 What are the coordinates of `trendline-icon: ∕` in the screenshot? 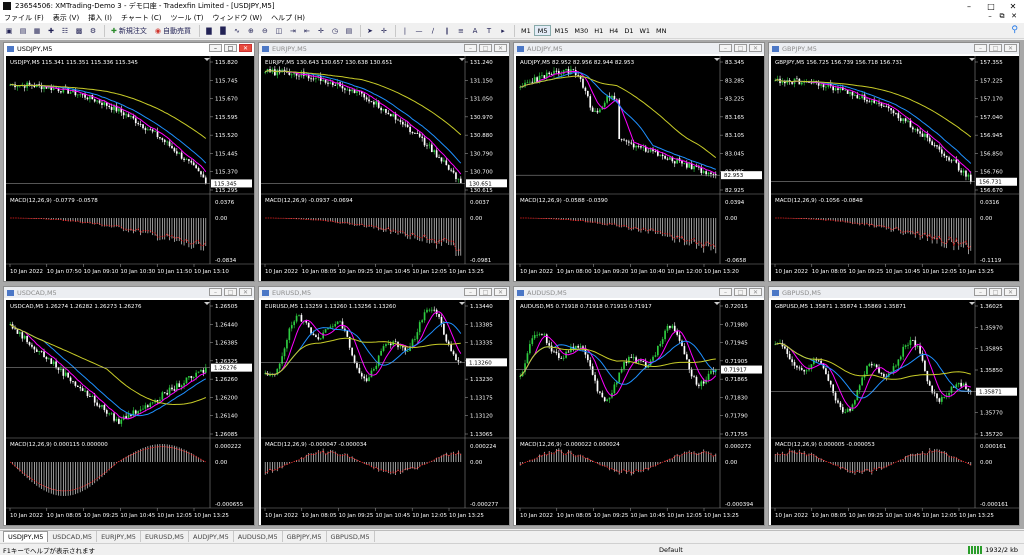 It's located at (433, 31).